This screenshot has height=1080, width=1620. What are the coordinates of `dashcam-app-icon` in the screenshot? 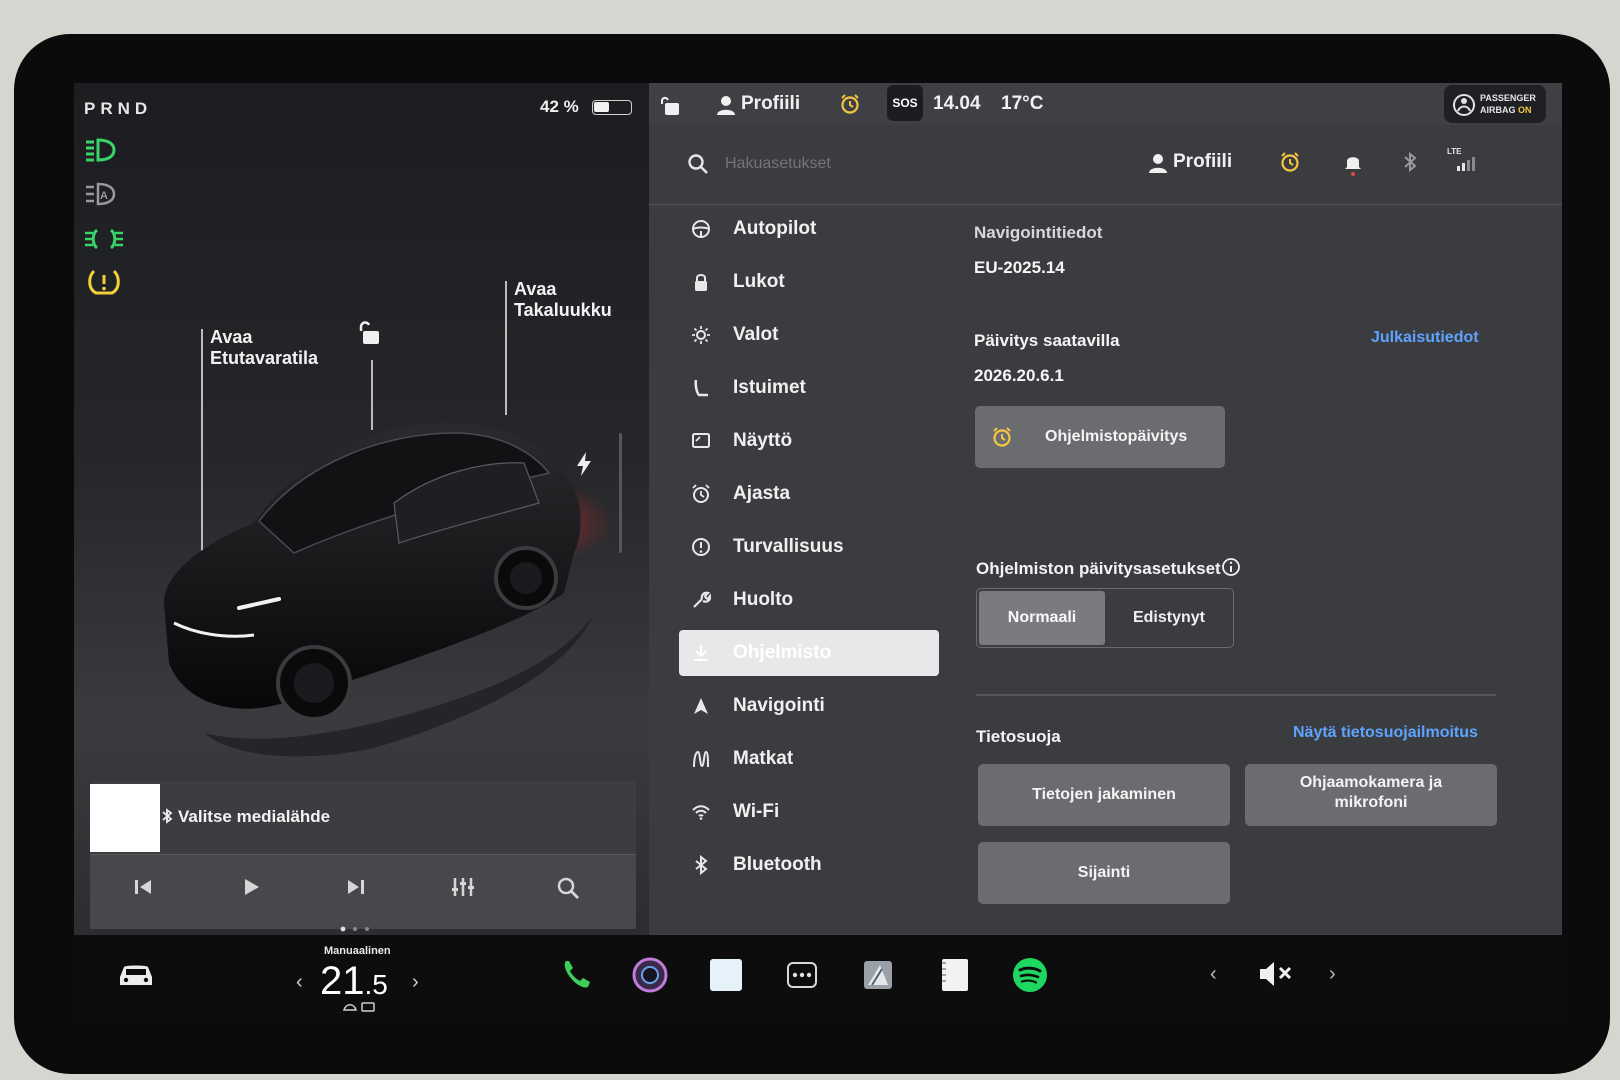 It's located at (878, 975).